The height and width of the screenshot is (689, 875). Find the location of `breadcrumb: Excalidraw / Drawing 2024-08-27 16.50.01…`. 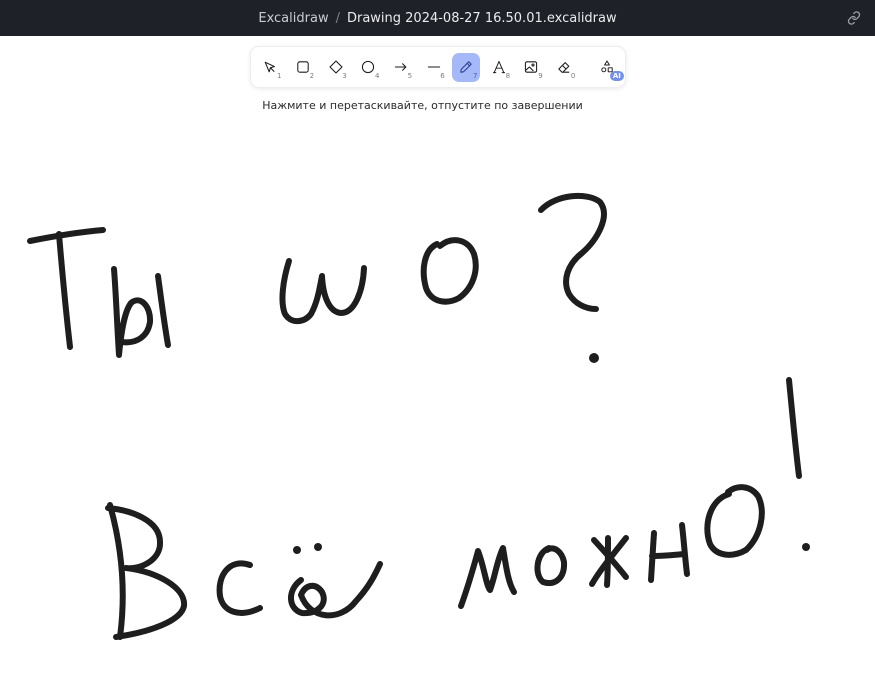

breadcrumb: Excalidraw / Drawing 2024-08-27 16.50.01… is located at coordinates (437, 18).